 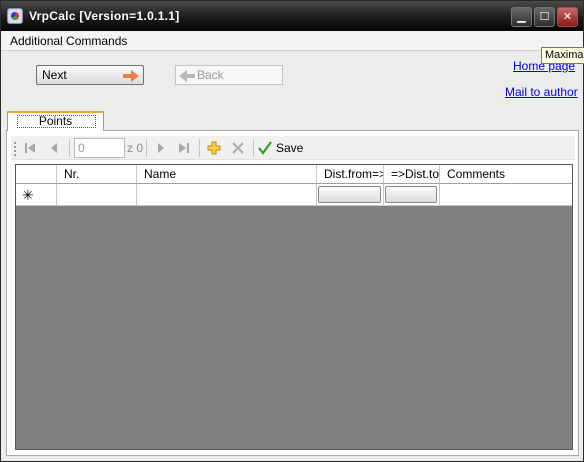 I want to click on new-row-cell-comments, so click(x=506, y=195).